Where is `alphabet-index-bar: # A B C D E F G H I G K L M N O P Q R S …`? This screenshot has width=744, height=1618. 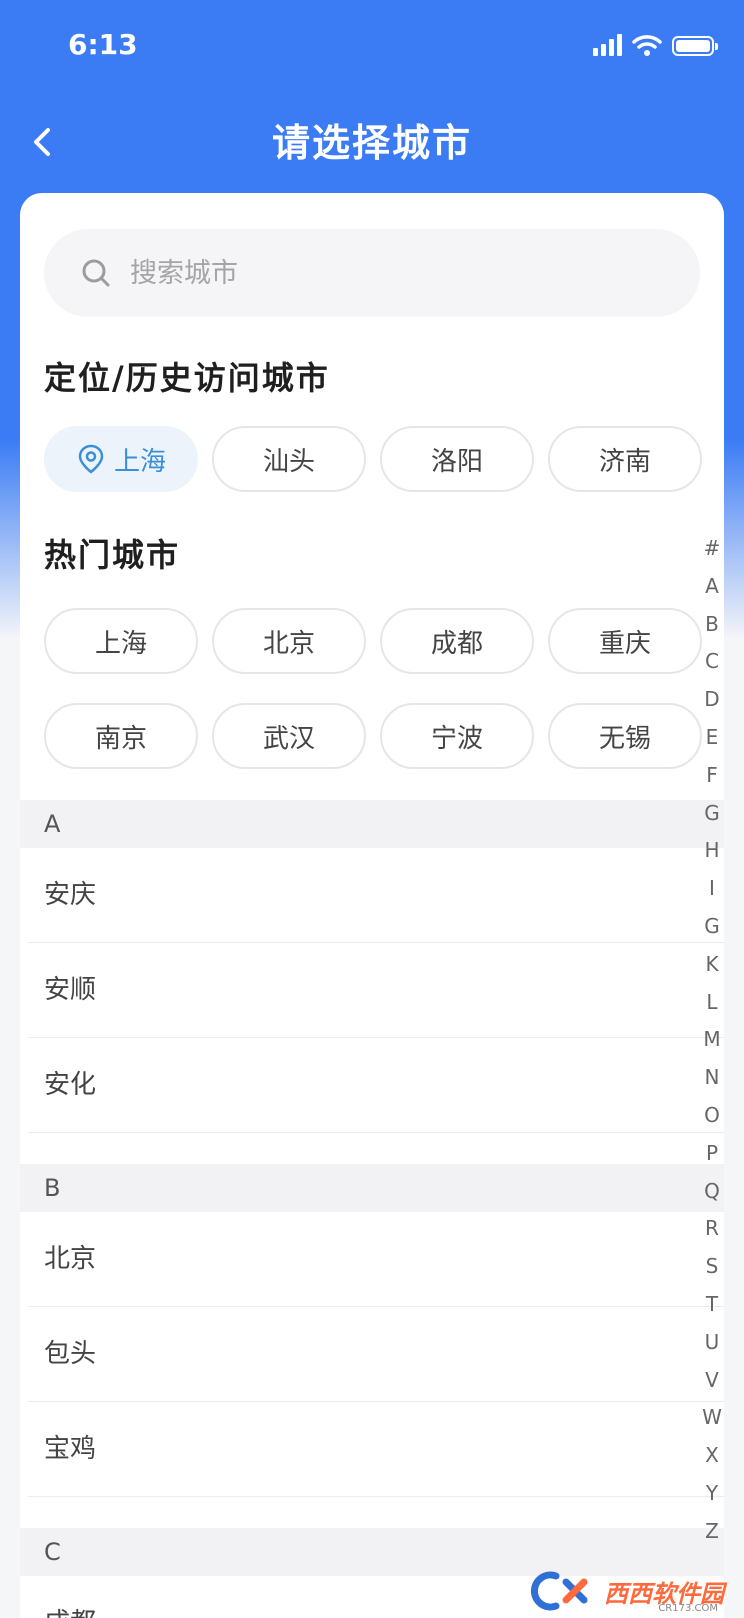
alphabet-index-bar: # A B C D E F G H I G K L M N O P Q R S … is located at coordinates (712, 1040).